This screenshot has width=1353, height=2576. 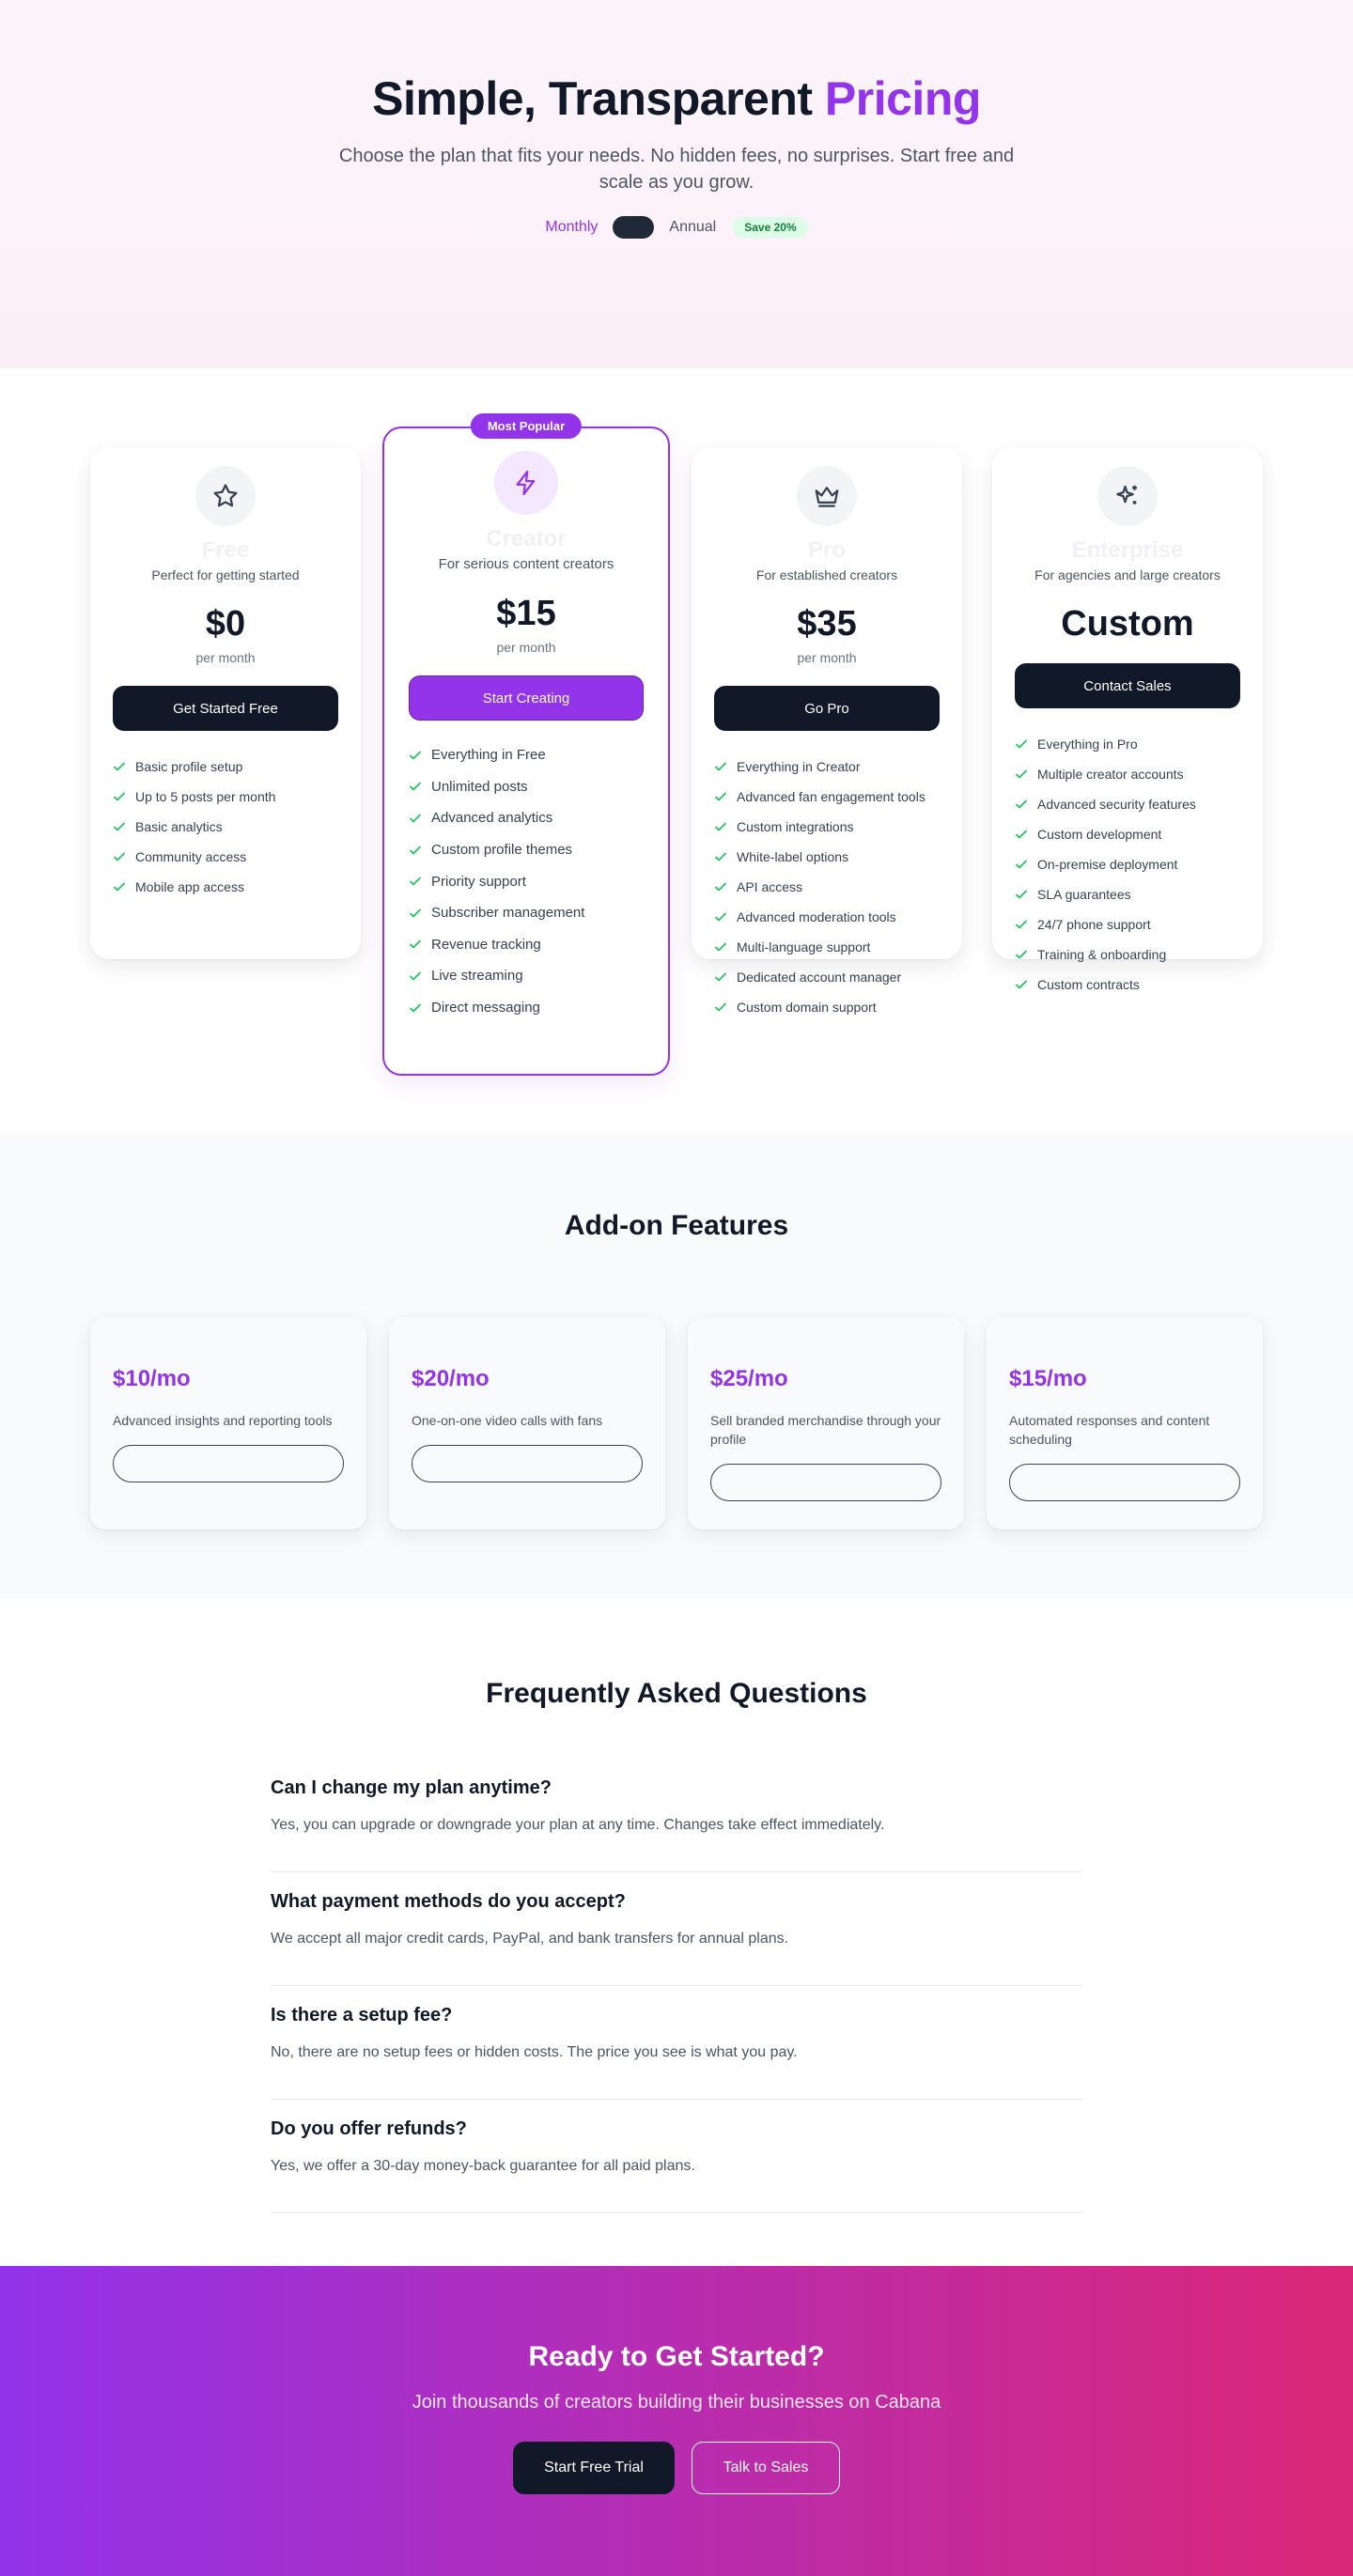 I want to click on feature-label: Everything in Pro, so click(x=1087, y=744).